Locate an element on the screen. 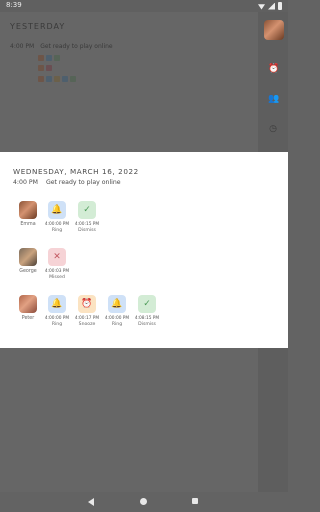 The image size is (320, 512). event-dismiss: ✓ 4:00:15 PM Dismiss is located at coordinates (87, 217).